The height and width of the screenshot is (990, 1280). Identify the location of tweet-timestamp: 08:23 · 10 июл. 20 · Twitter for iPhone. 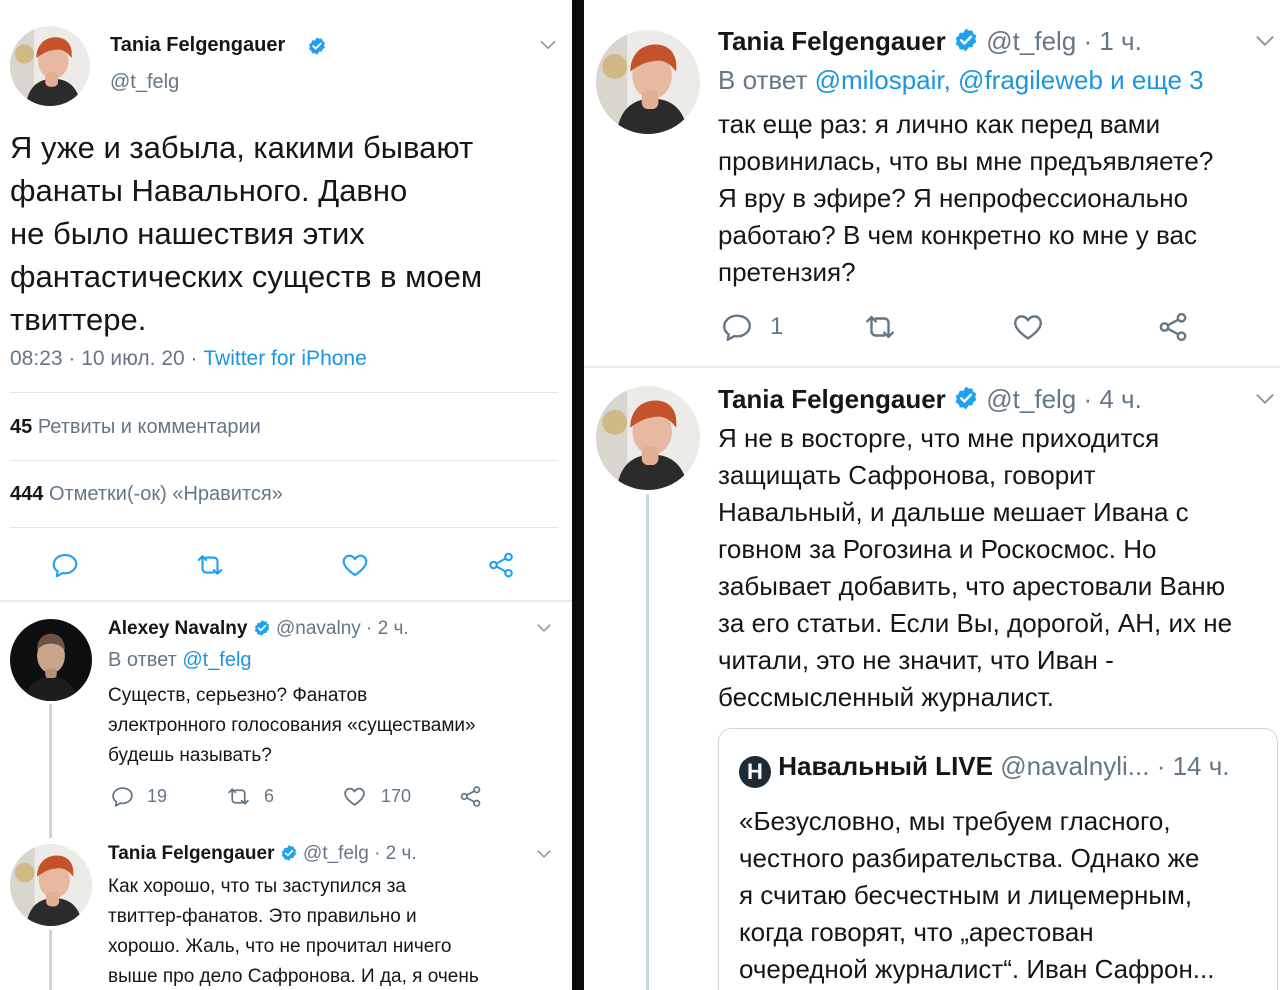
(188, 359).